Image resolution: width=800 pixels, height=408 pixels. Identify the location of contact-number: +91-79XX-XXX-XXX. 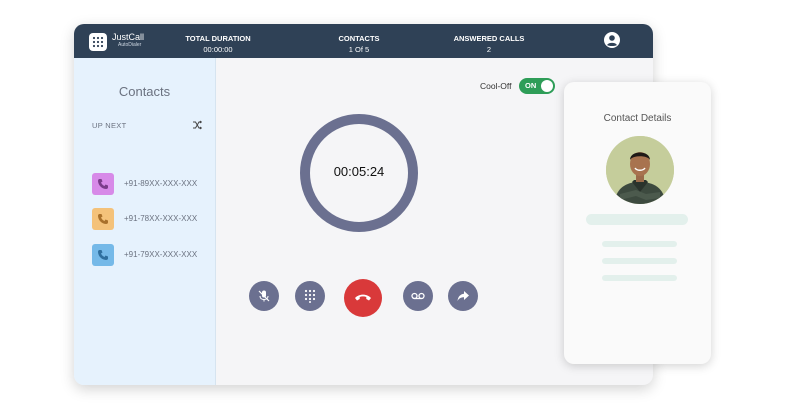
(161, 254).